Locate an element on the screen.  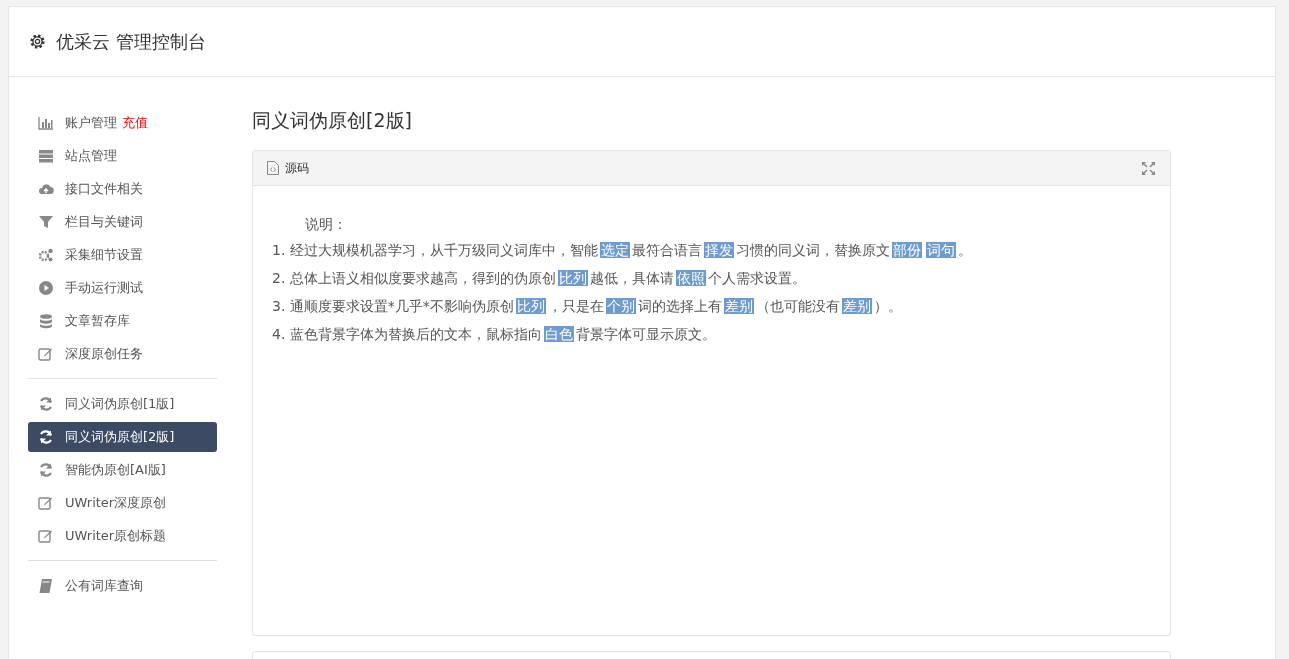
sidebar-item-label: UWriter原创标题 is located at coordinates (116, 536).